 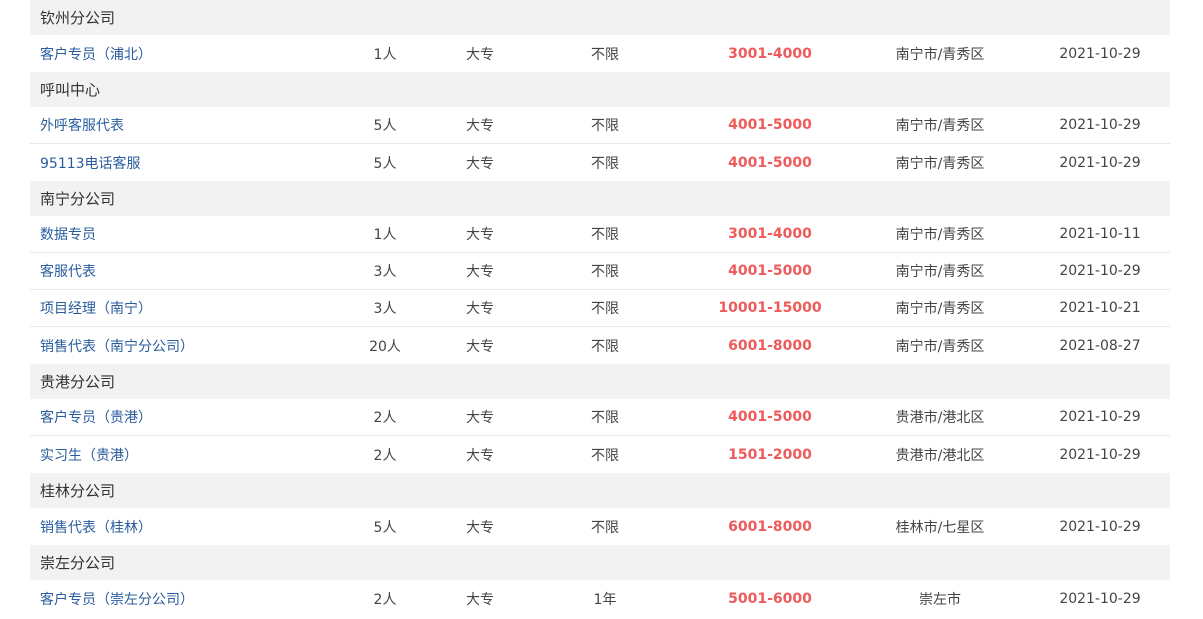 I want to click on job-row: 客户专员（浦北） 1人 大专 不限 3001-4000 南宁市/青秀区 2021-10-29, so click(x=600, y=53).